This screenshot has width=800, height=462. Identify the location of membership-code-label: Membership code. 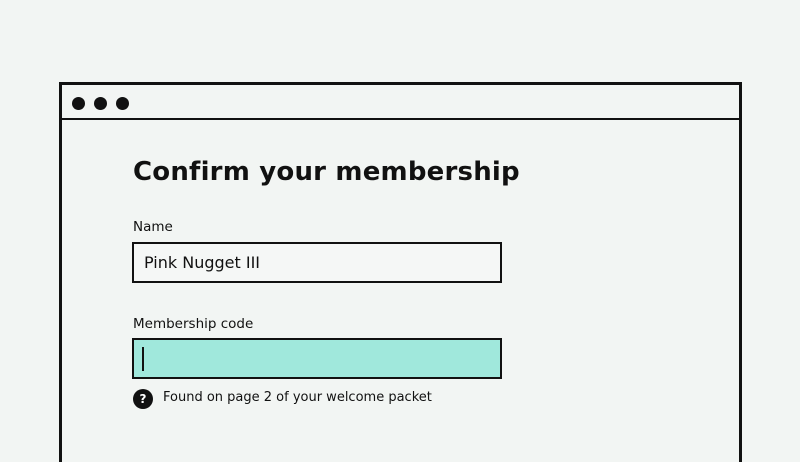
(193, 324).